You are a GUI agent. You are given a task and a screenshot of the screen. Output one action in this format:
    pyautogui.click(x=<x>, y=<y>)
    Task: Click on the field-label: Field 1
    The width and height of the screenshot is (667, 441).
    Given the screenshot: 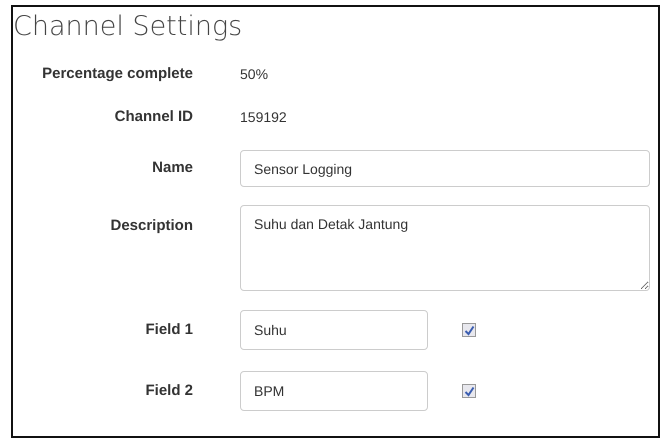 What is the action you would take?
    pyautogui.click(x=168, y=330)
    